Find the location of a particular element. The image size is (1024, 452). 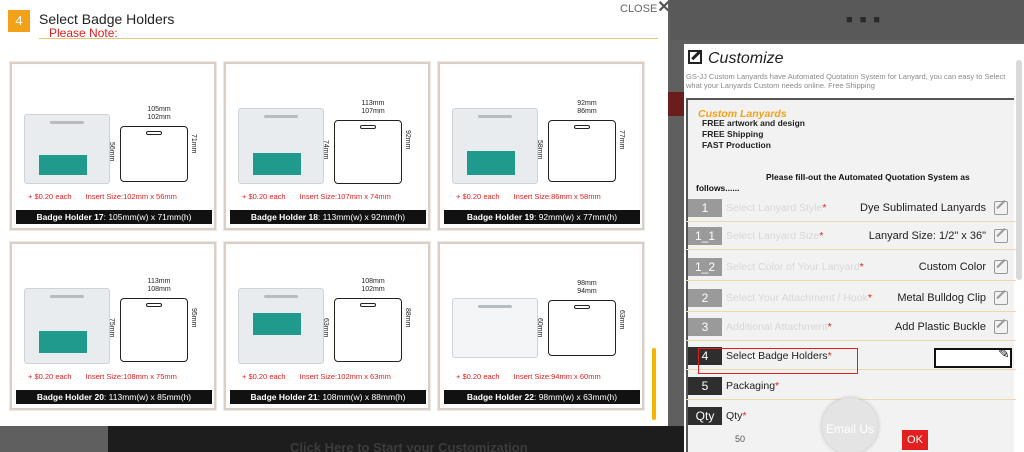

dim-width-outer: 105mm is located at coordinates (159, 109).